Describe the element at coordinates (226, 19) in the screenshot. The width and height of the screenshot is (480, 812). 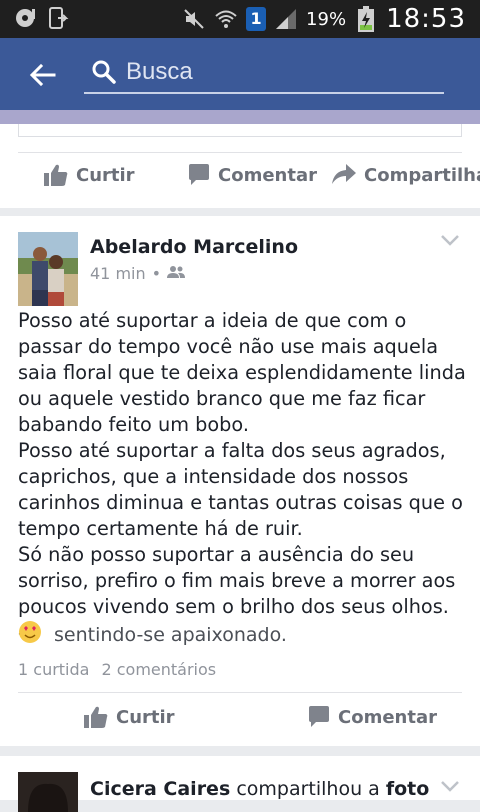
I see `wifi-icon` at that location.